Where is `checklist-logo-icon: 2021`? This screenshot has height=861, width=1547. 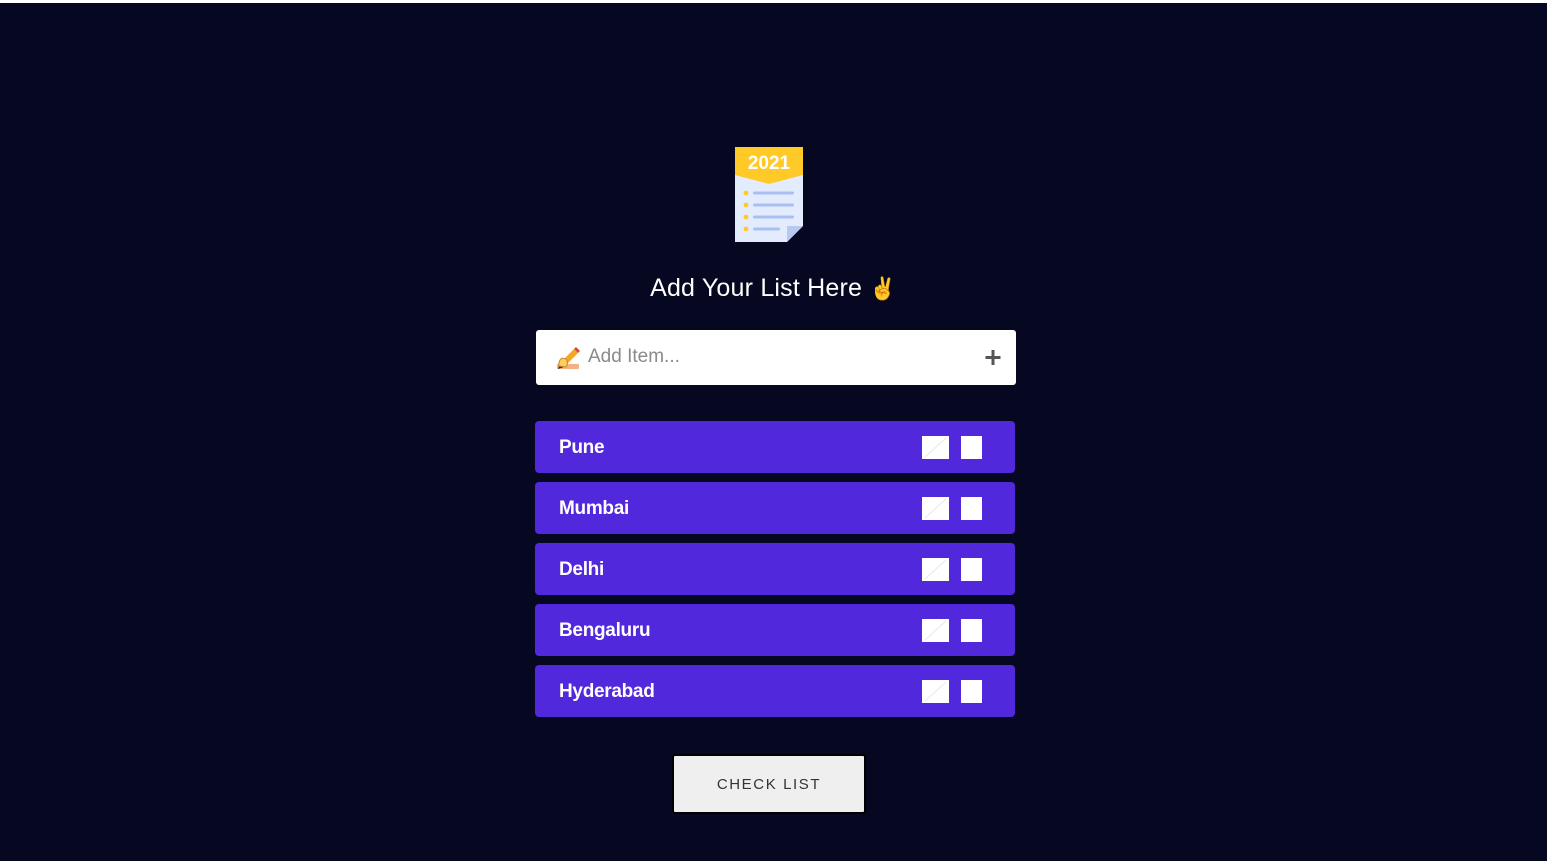 checklist-logo-icon: 2021 is located at coordinates (769, 195).